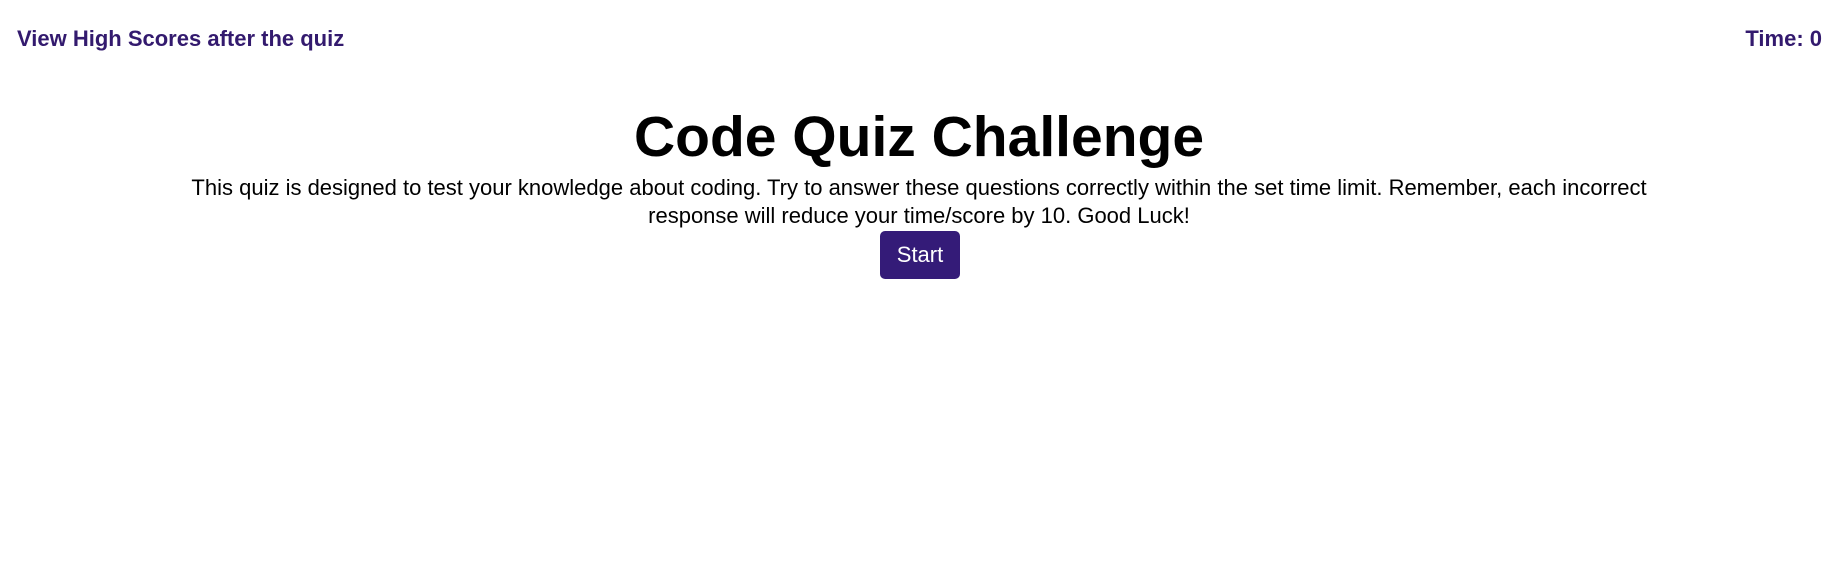 This screenshot has width=1838, height=588. What do you see at coordinates (920, 255) in the screenshot?
I see `start-button: Start` at bounding box center [920, 255].